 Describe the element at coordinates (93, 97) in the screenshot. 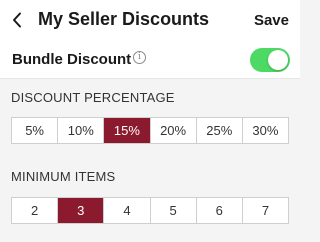

I see `discount-percentage-label: DISCOUNT PERCENTAGE` at that location.